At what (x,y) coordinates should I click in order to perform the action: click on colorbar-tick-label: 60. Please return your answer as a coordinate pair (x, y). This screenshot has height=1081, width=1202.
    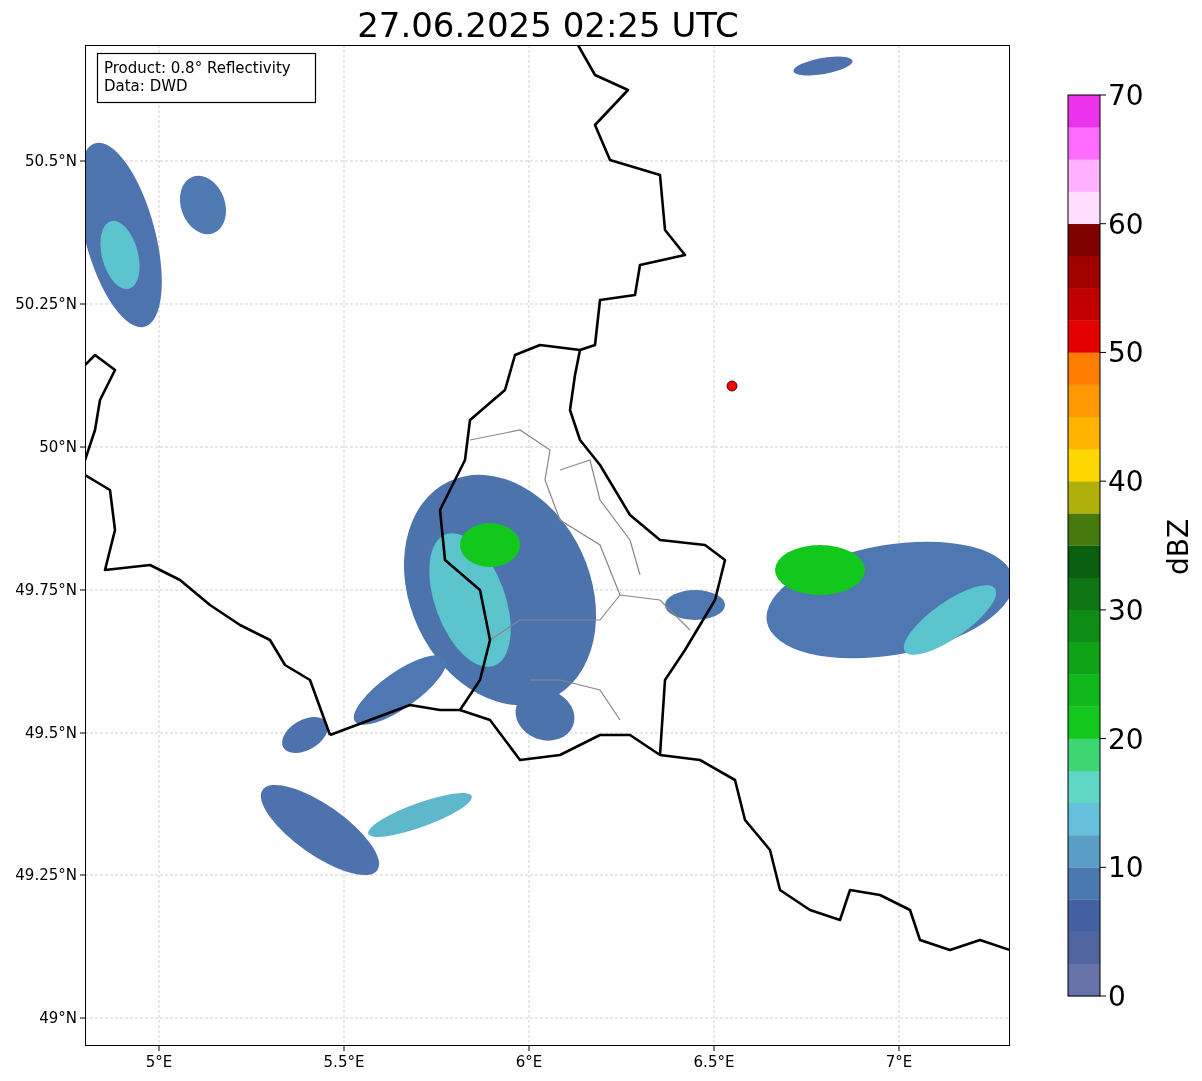
    Looking at the image, I should click on (1126, 224).